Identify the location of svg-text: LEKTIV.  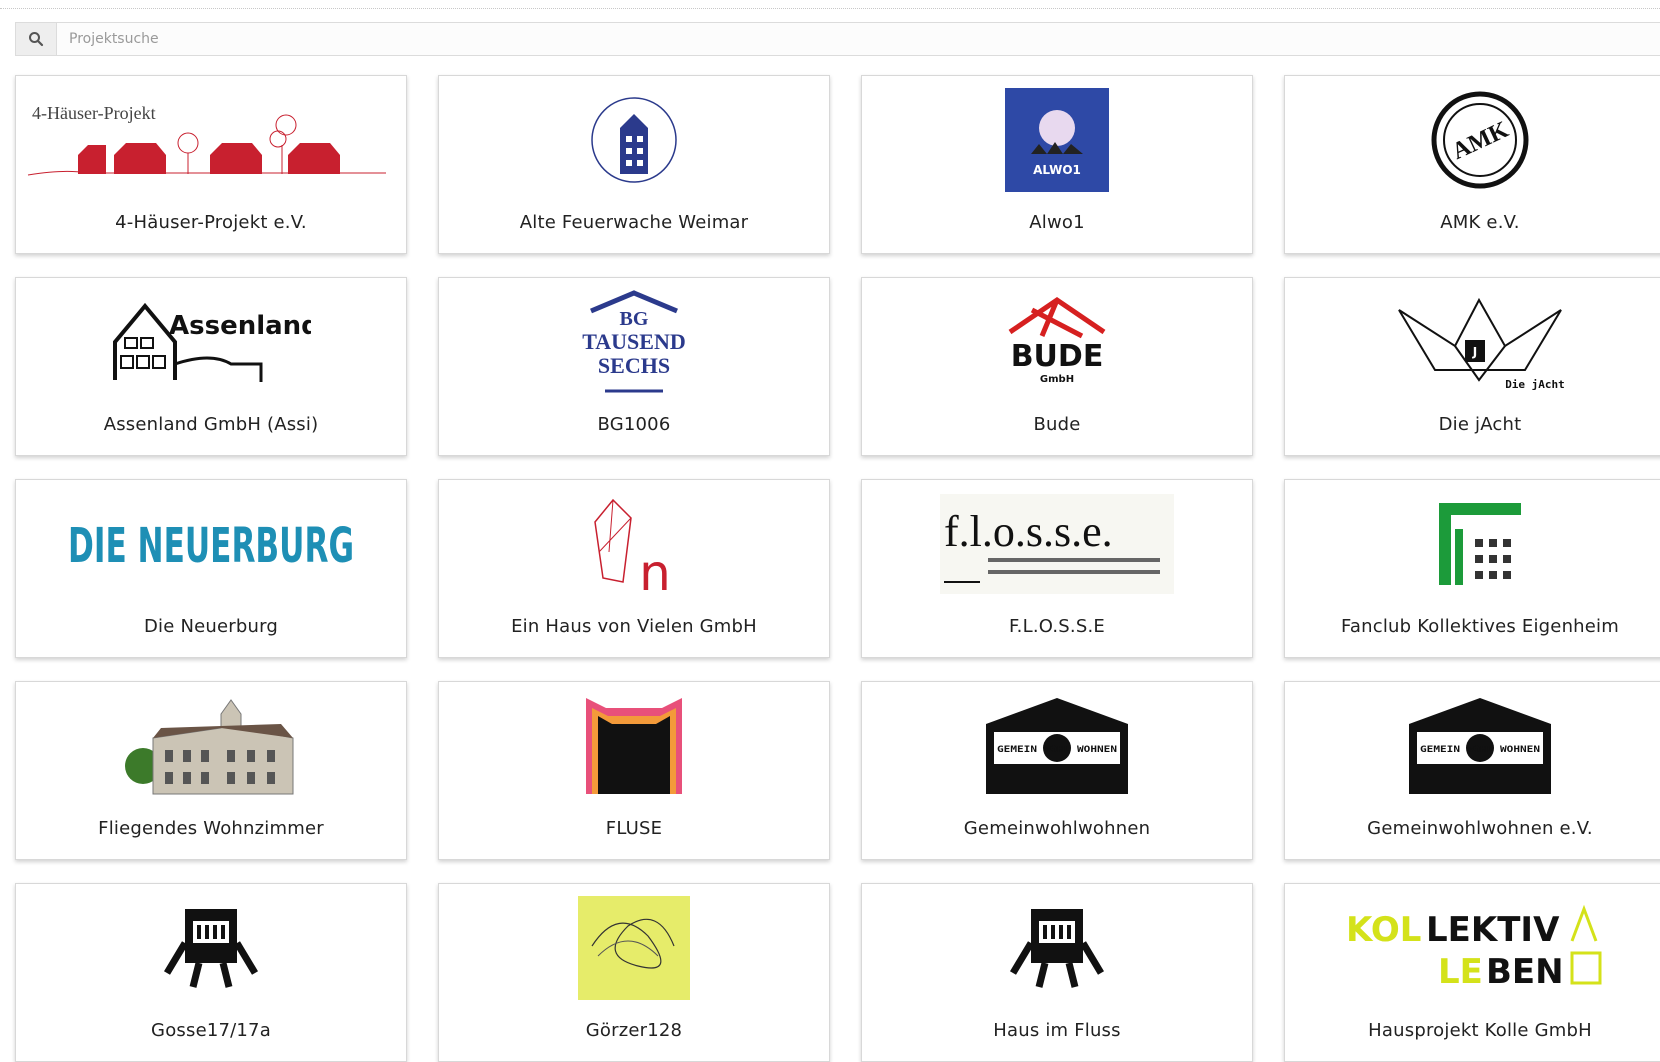
(1493, 930).